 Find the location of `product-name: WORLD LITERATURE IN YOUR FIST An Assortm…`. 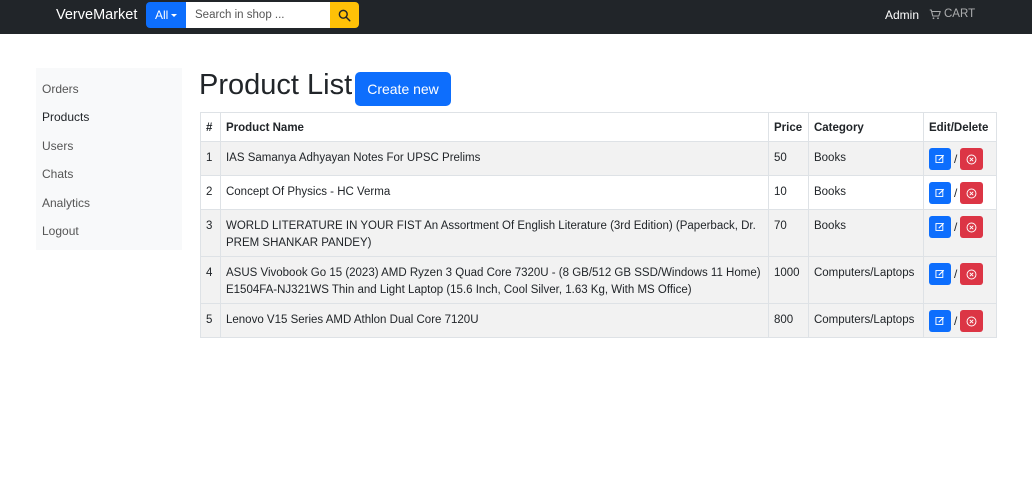

product-name: WORLD LITERATURE IN YOUR FIST An Assortm… is located at coordinates (494, 233).